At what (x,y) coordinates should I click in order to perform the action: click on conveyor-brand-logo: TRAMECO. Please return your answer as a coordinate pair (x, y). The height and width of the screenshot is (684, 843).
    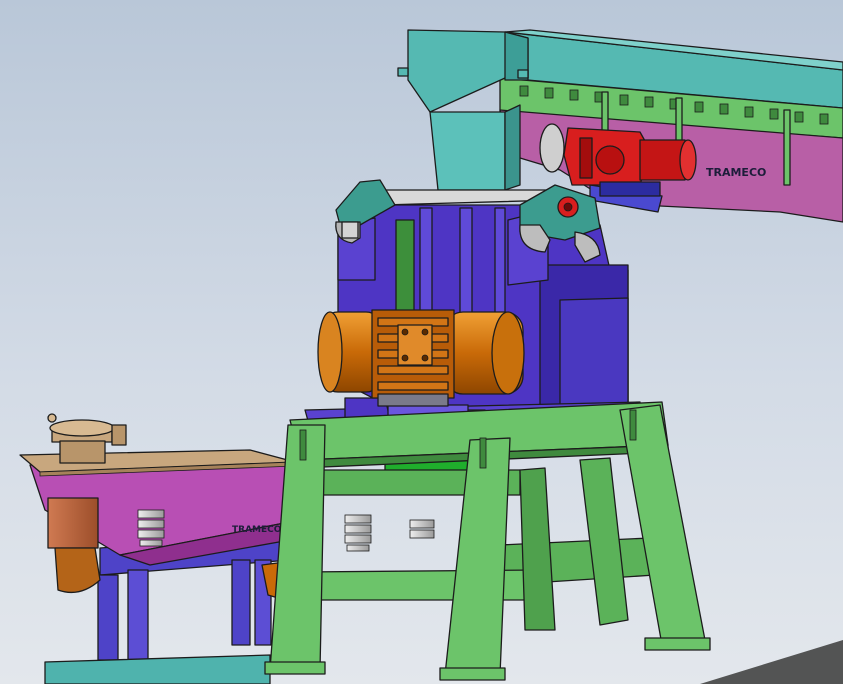
    Looking at the image, I should click on (736, 172).